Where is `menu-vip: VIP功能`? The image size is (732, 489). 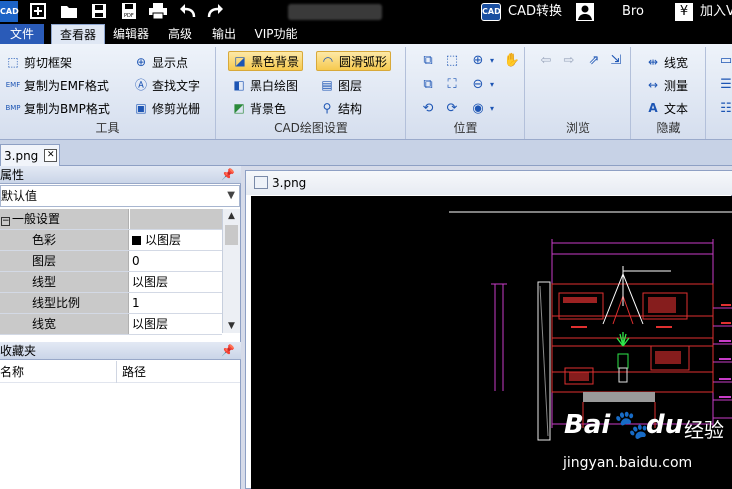 menu-vip: VIP功能 is located at coordinates (276, 34).